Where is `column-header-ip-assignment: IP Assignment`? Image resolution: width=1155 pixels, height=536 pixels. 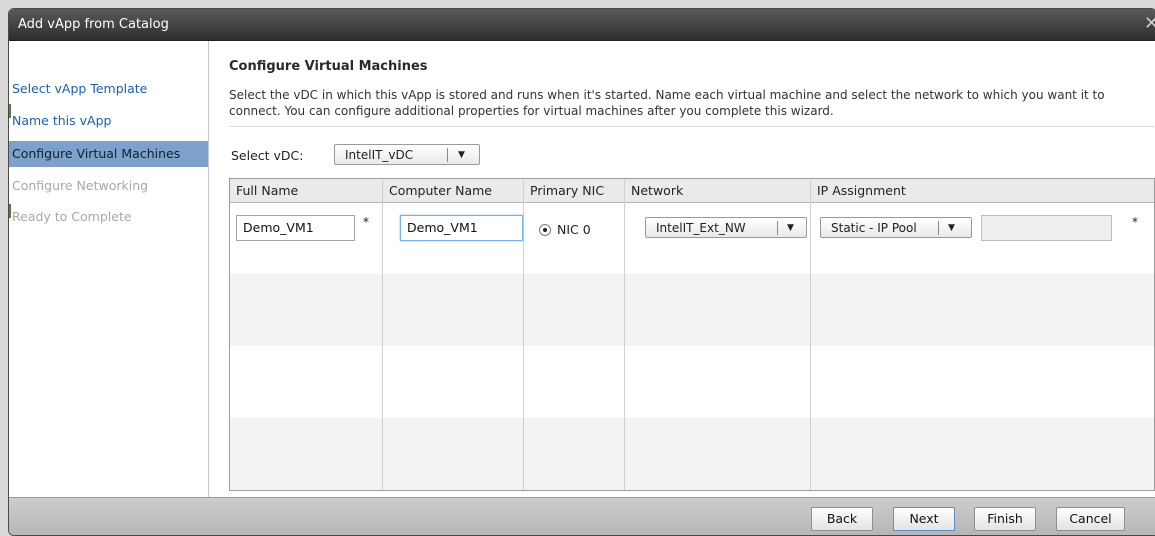 column-header-ip-assignment: IP Assignment is located at coordinates (861, 190).